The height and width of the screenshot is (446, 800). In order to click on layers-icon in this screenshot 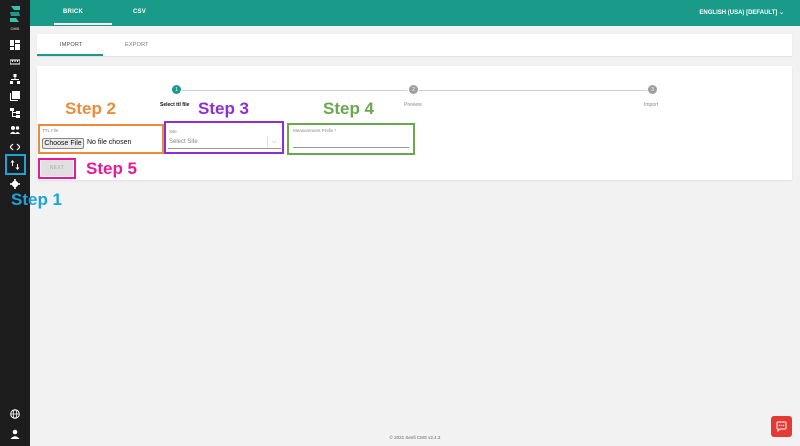, I will do `click(15, 96)`.